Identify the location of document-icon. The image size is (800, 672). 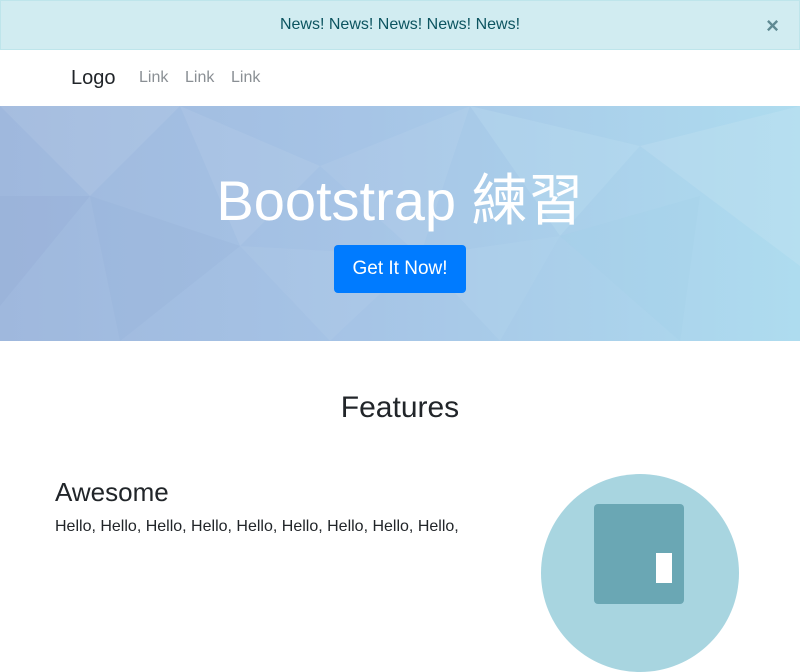
(639, 554).